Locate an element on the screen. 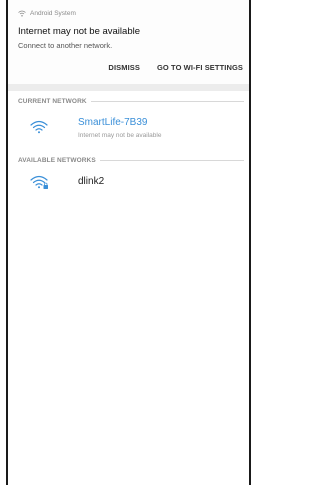 The width and height of the screenshot is (320, 485). notification-app-name: Android System is located at coordinates (53, 13).